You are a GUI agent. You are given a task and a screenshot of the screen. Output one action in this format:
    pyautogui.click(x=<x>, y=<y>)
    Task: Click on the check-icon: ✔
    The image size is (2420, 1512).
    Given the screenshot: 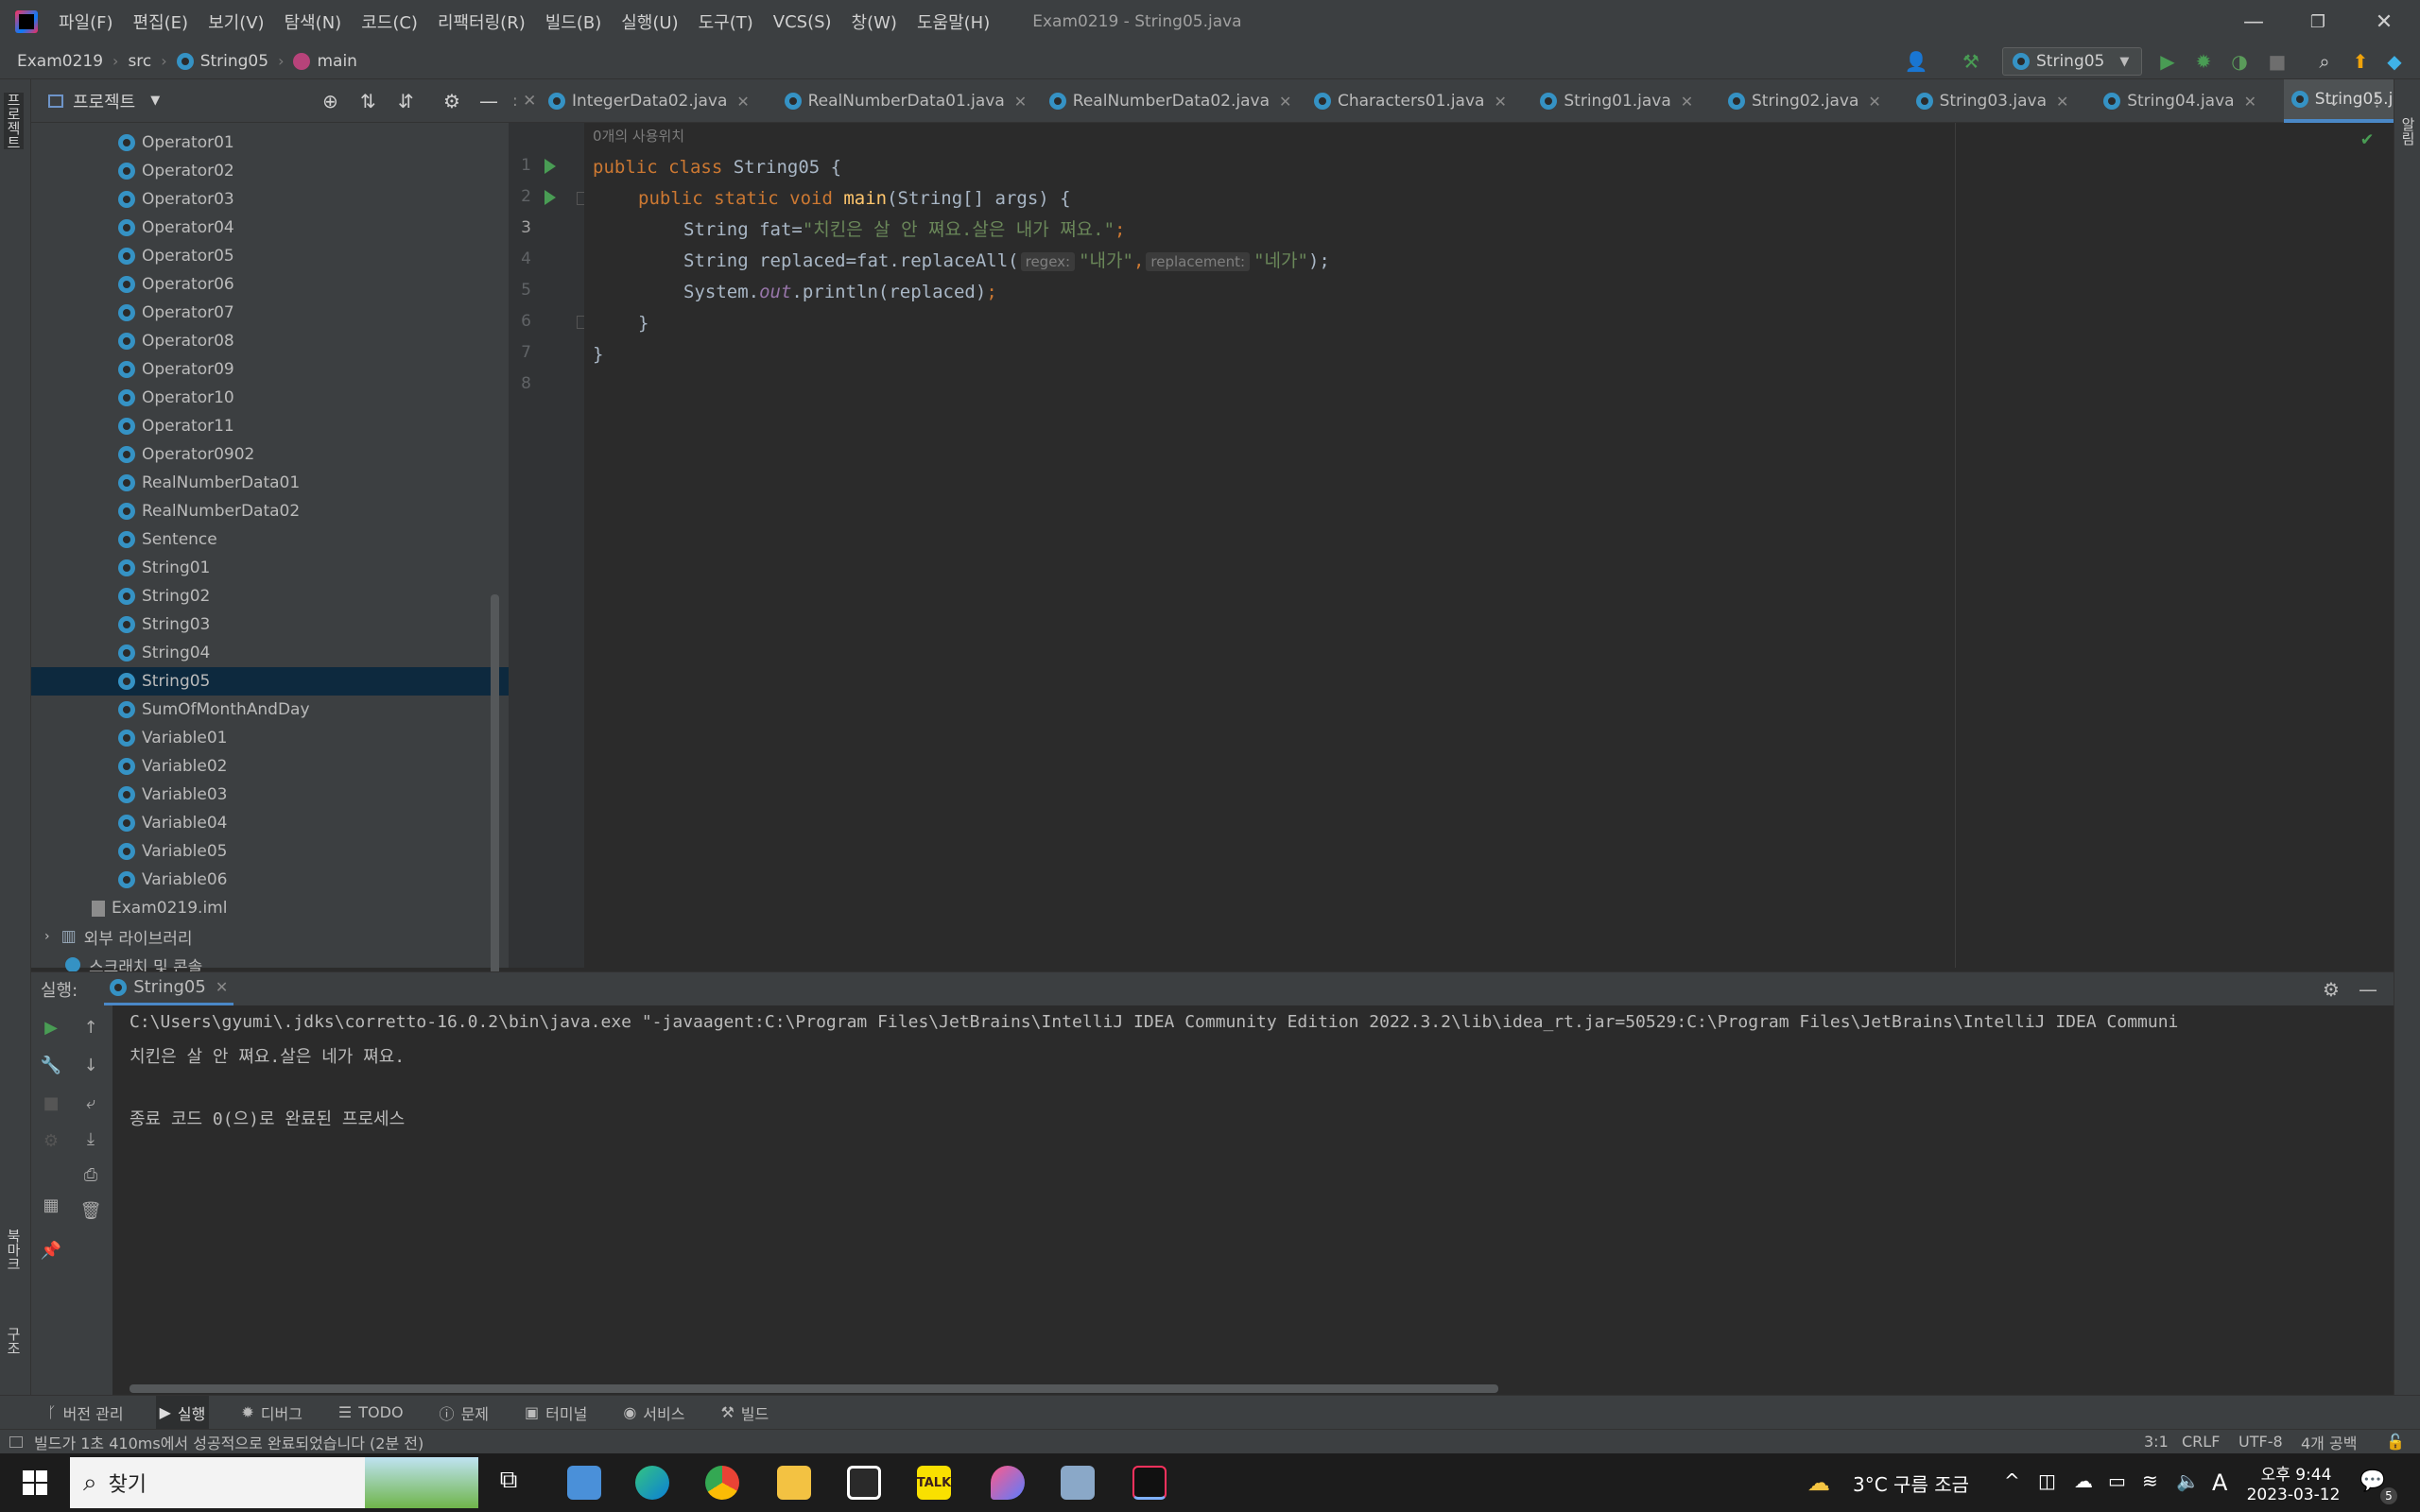 What is the action you would take?
    pyautogui.click(x=2367, y=138)
    